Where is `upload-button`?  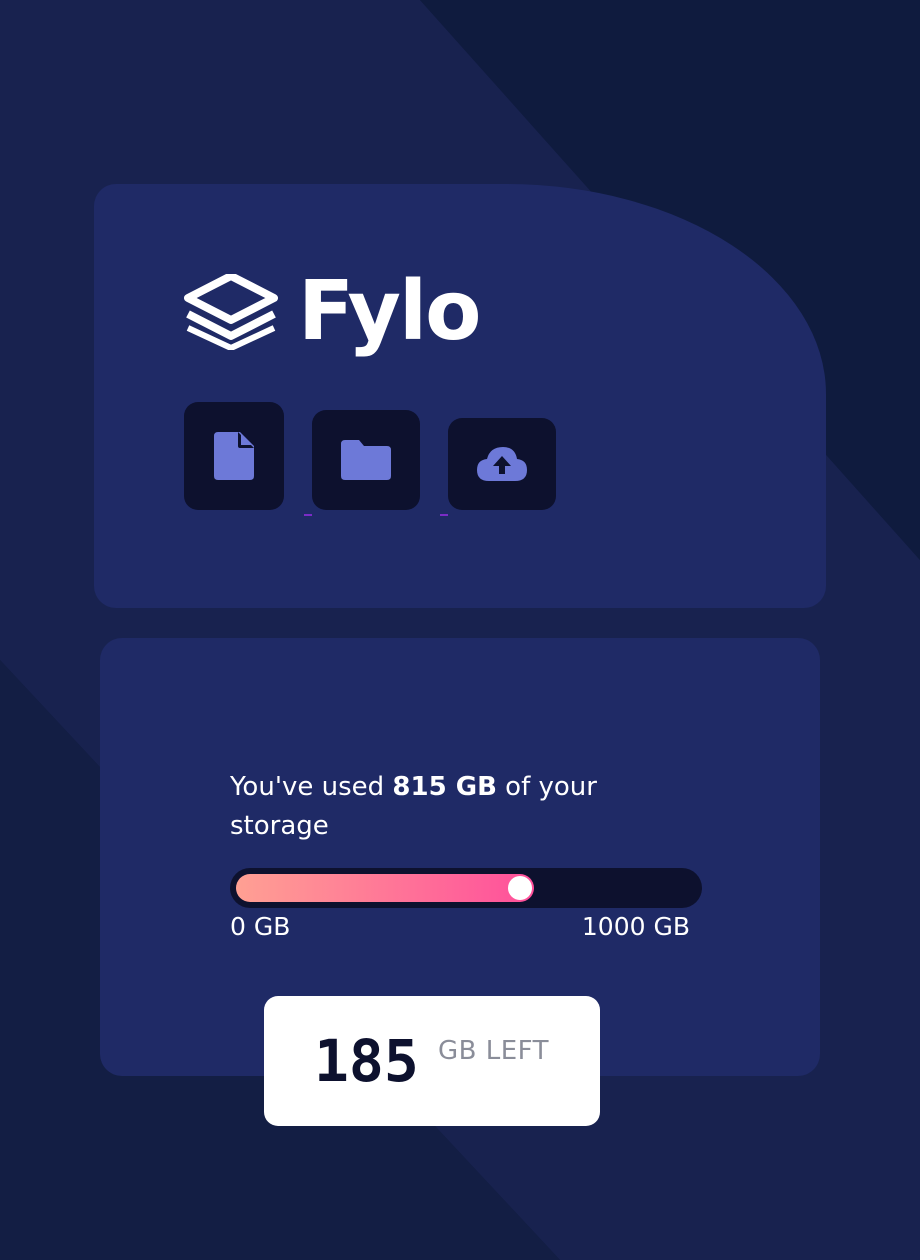
upload-button is located at coordinates (502, 464).